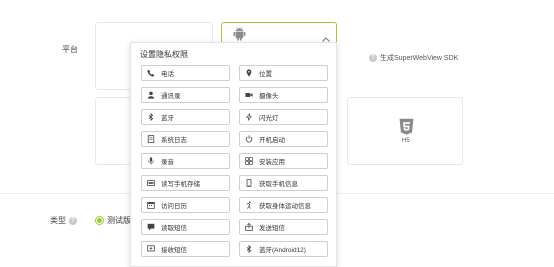  I want to click on microphone-icon, so click(150, 161).